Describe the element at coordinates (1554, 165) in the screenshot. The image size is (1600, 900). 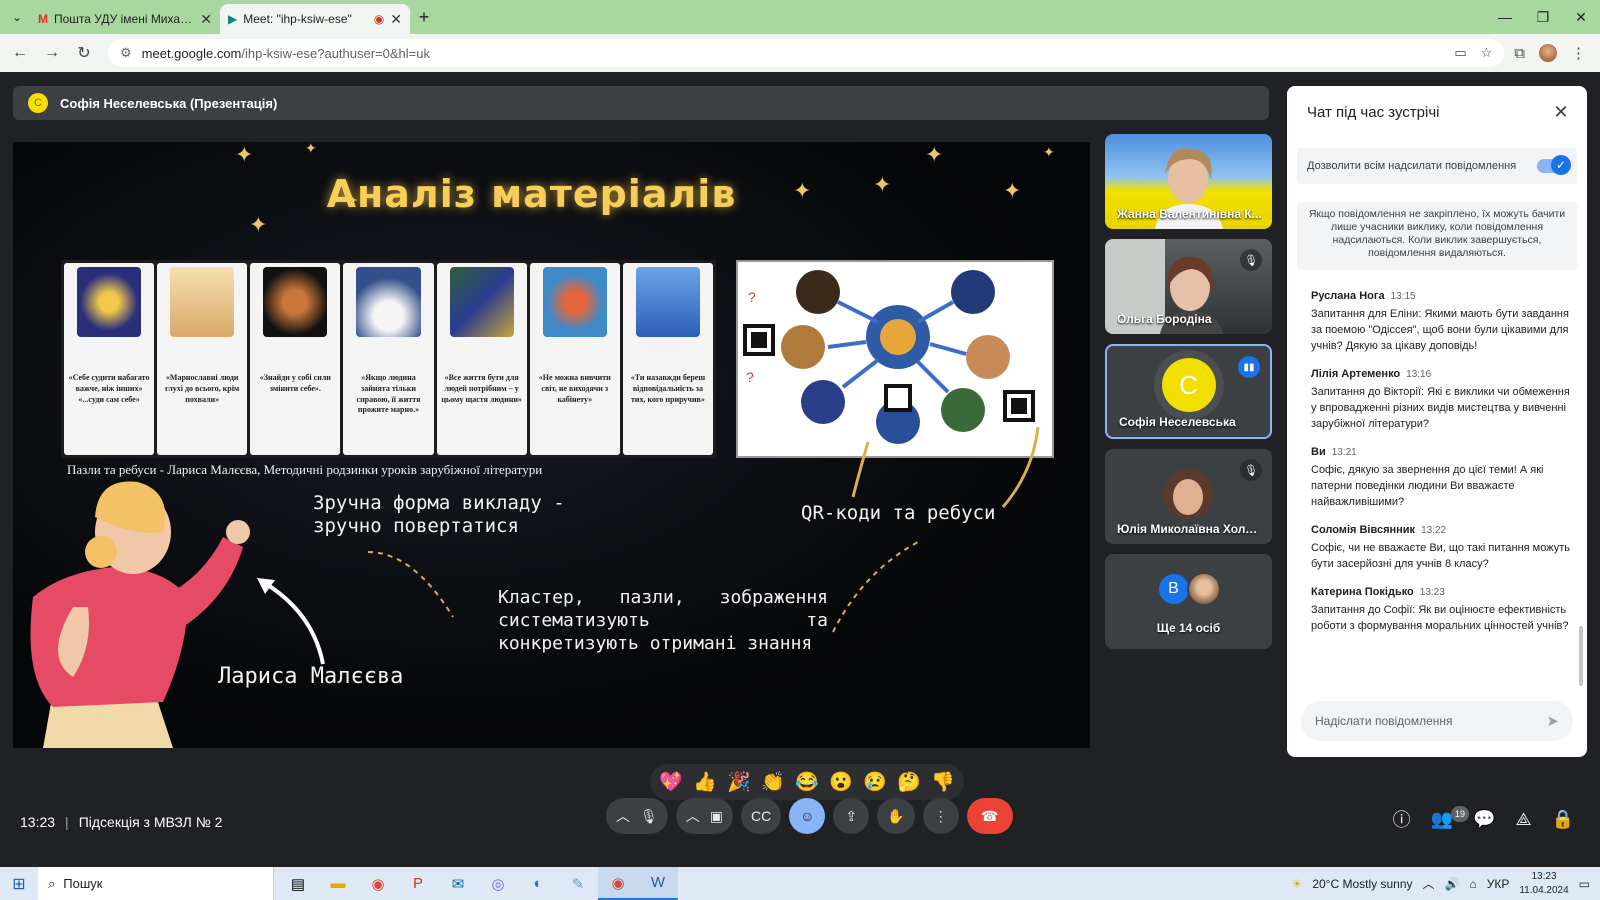
I see `allow-messages-toggle` at that location.